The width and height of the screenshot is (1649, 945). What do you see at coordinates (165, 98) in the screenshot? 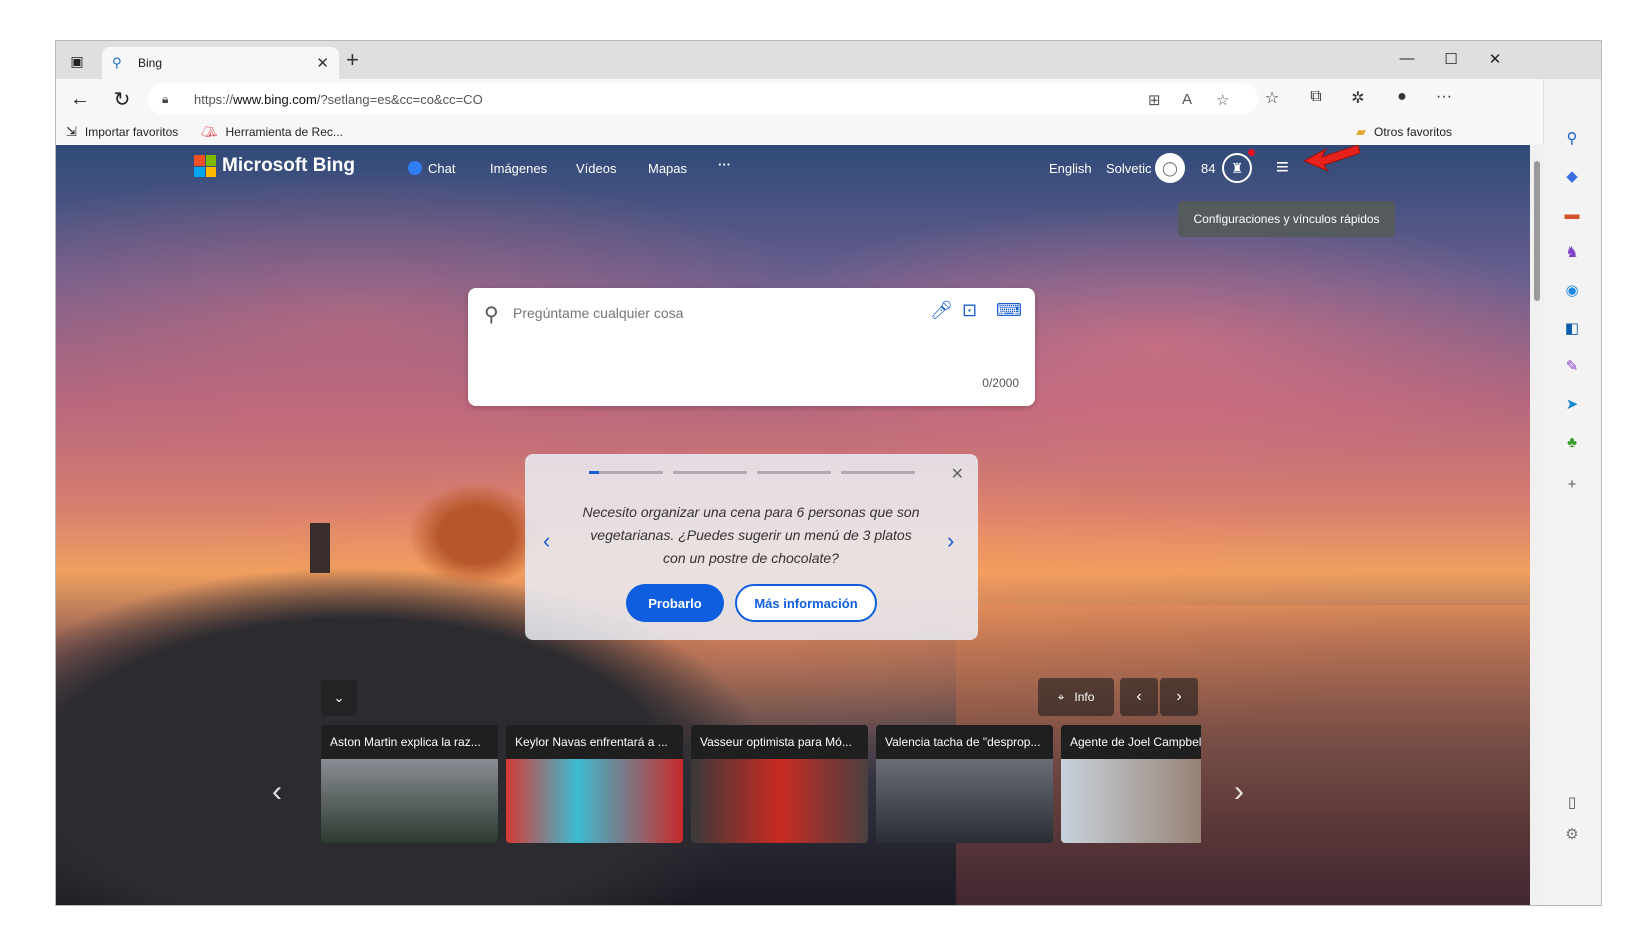
I see `lock-icon: 🔒︎` at bounding box center [165, 98].